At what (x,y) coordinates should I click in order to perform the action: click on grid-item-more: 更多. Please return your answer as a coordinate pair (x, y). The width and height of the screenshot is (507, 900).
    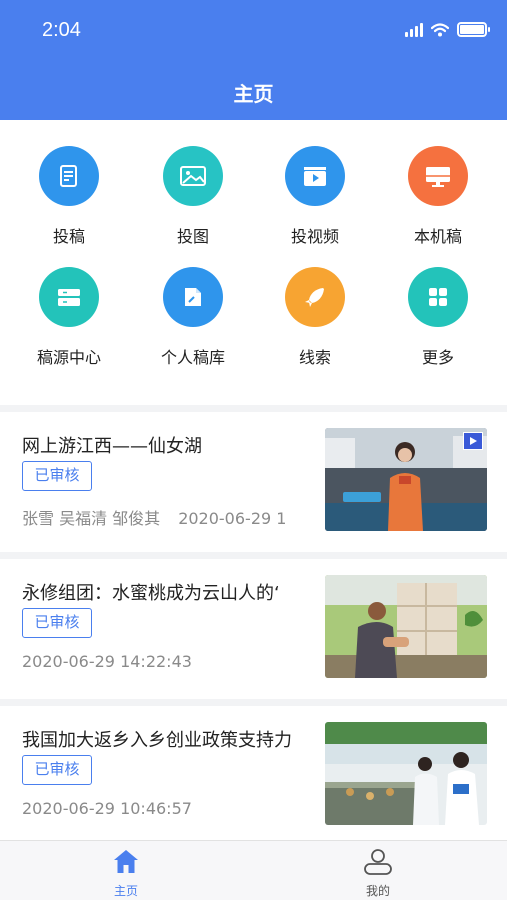
    Looking at the image, I should click on (438, 317).